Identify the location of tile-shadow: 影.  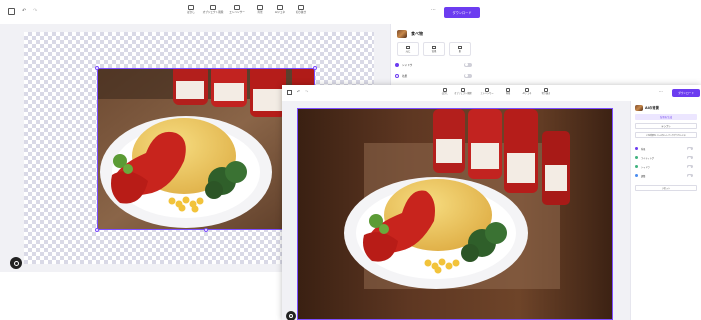
(460, 49).